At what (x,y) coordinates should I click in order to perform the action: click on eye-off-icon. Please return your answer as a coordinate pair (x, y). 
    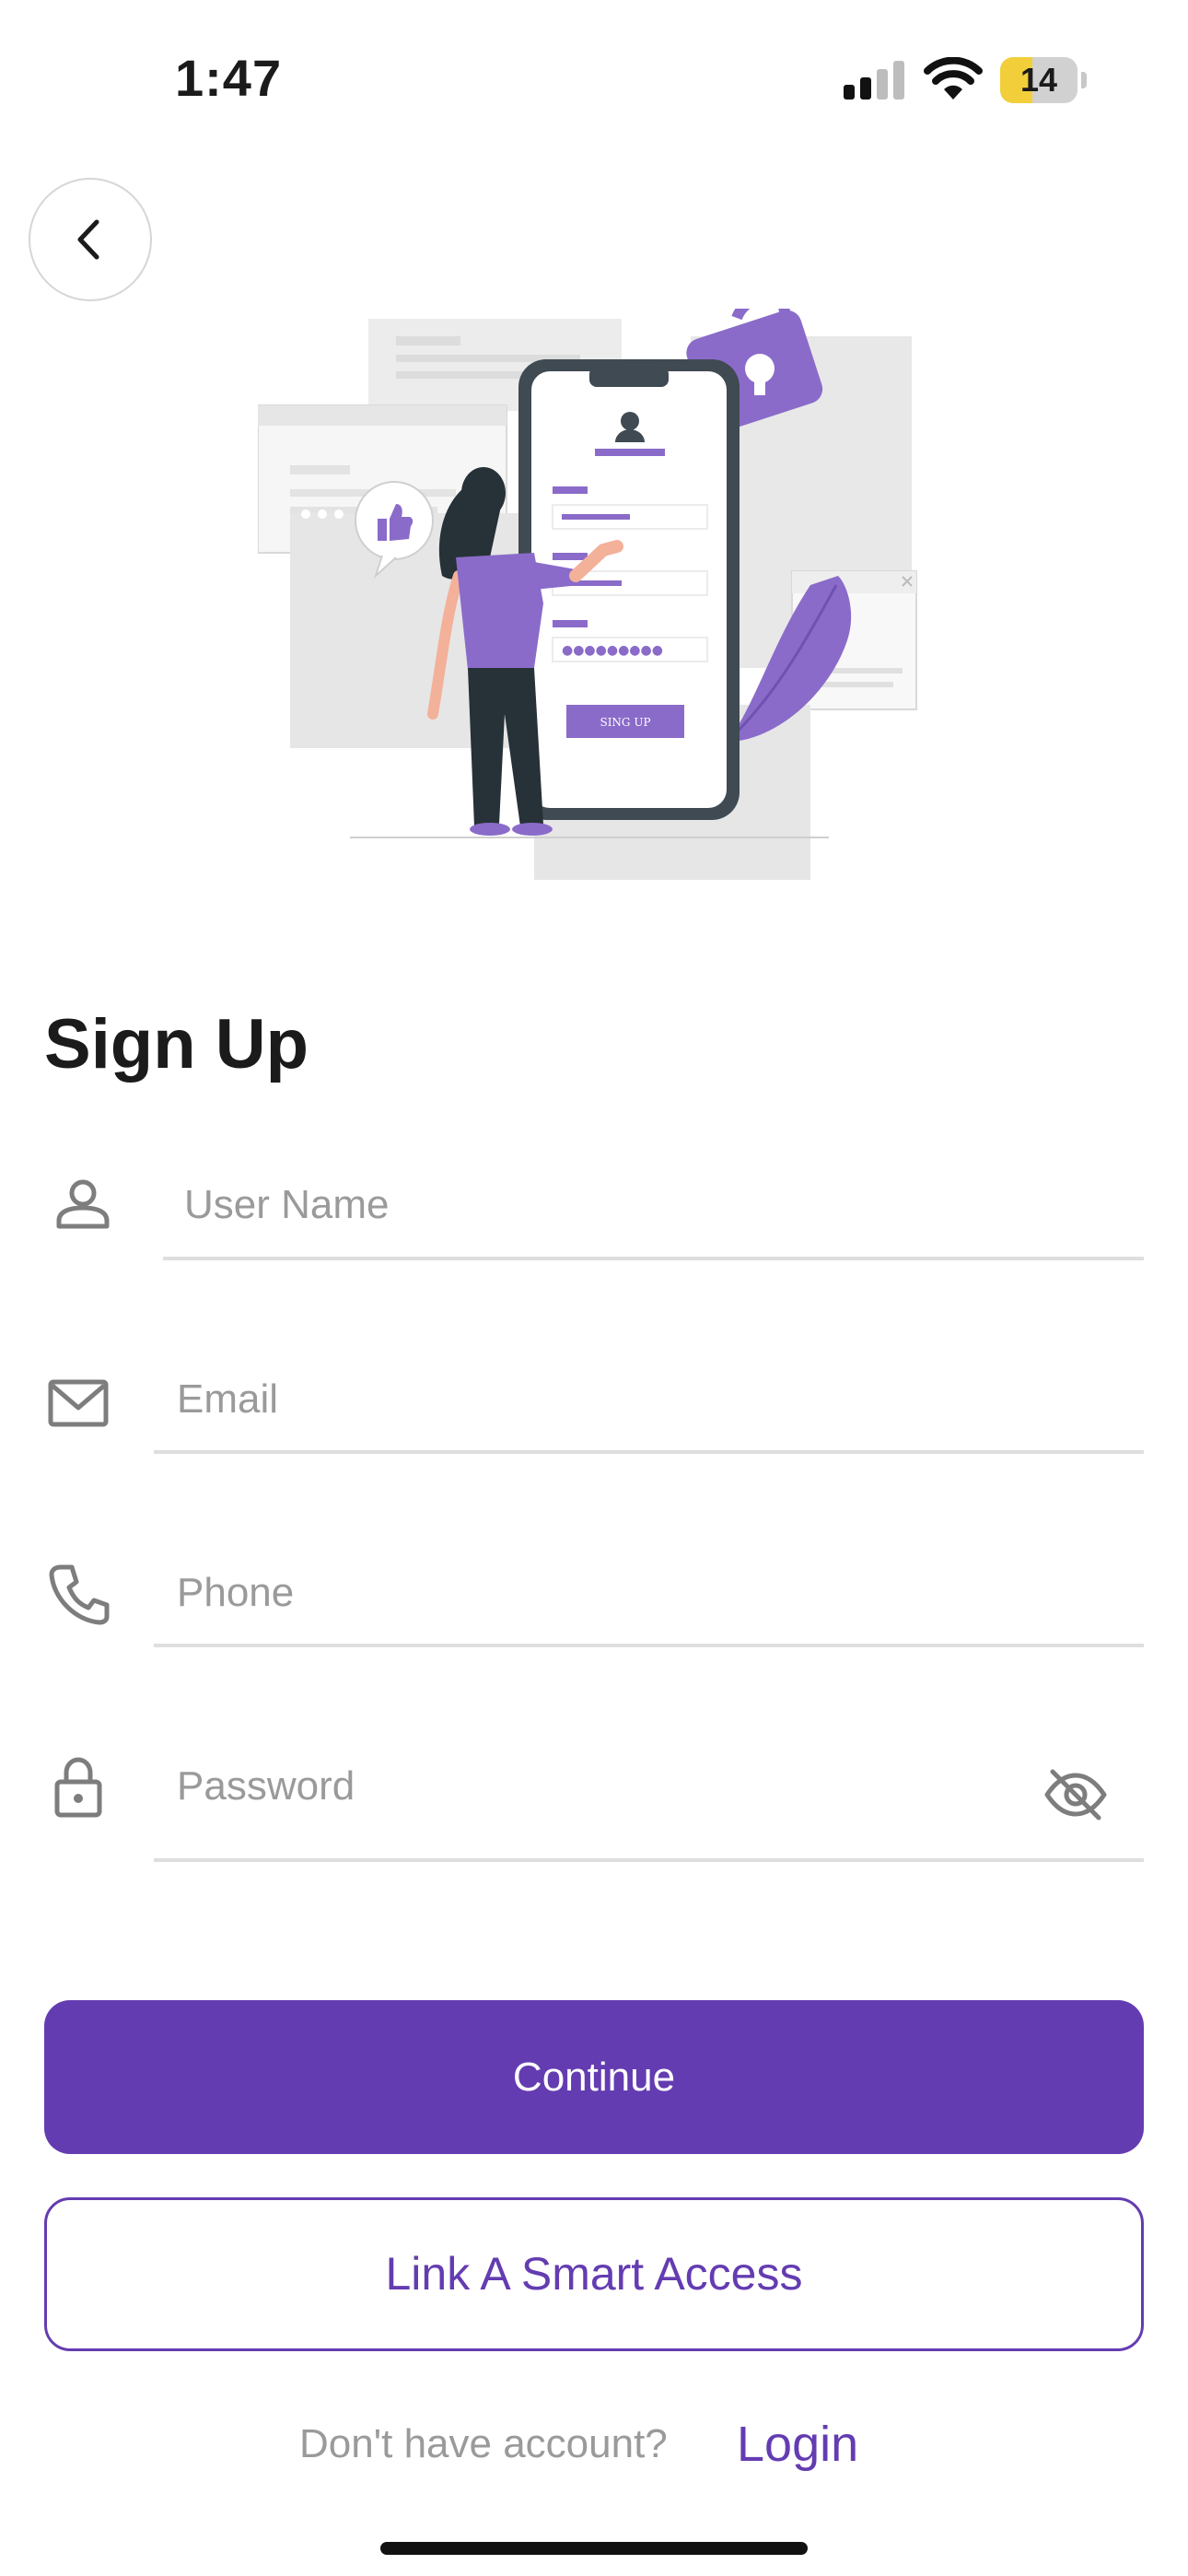
    Looking at the image, I should click on (1075, 1794).